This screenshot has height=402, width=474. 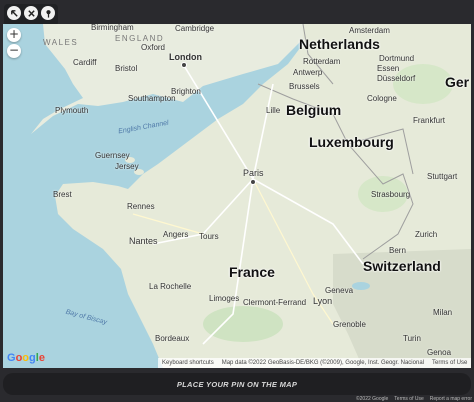 I want to click on city-label-antwerp: Antwerp, so click(x=308, y=72).